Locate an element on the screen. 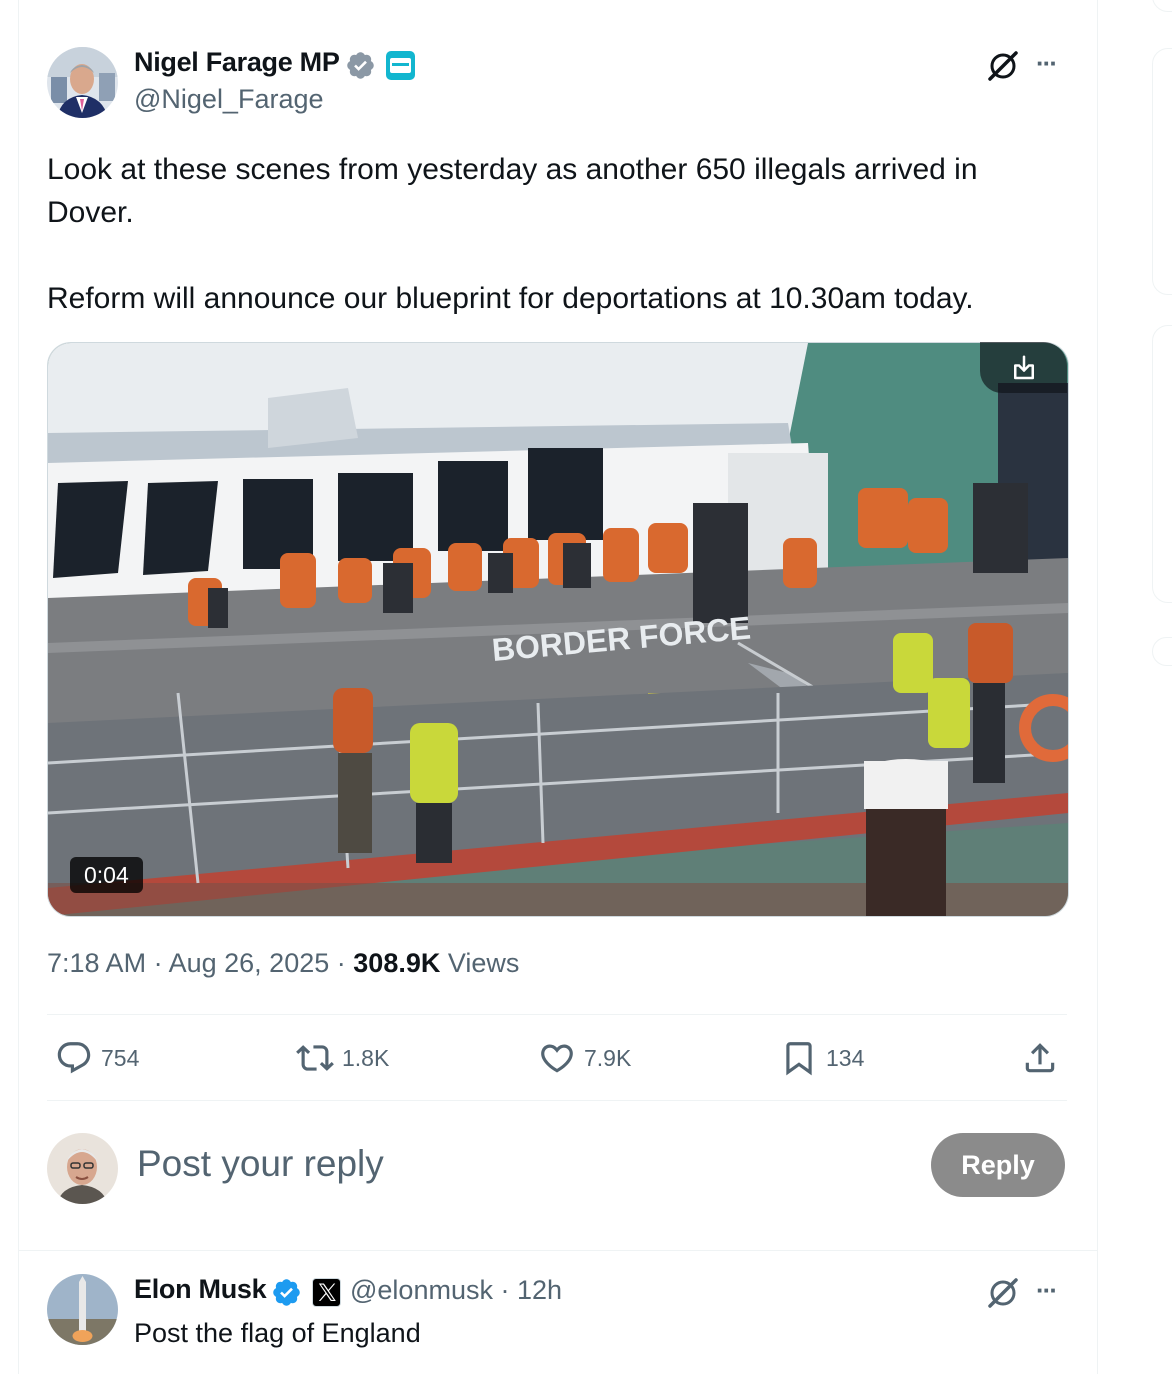 The height and width of the screenshot is (1374, 1172). views-count: 308.9K is located at coordinates (397, 963).